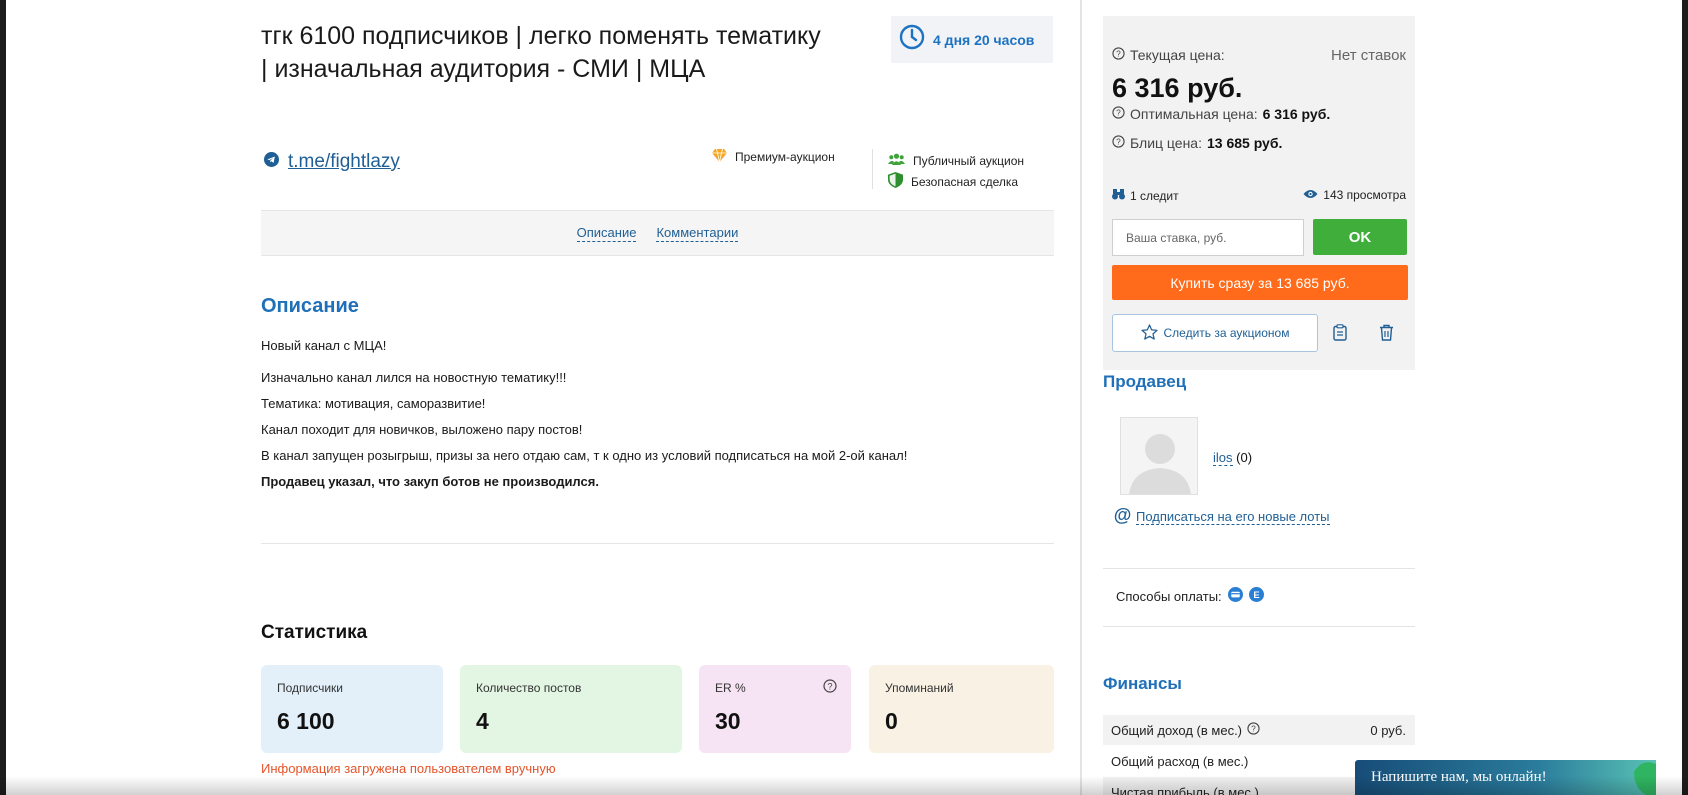  What do you see at coordinates (1364, 195) in the screenshot?
I see `views-text: 143 просмотра` at bounding box center [1364, 195].